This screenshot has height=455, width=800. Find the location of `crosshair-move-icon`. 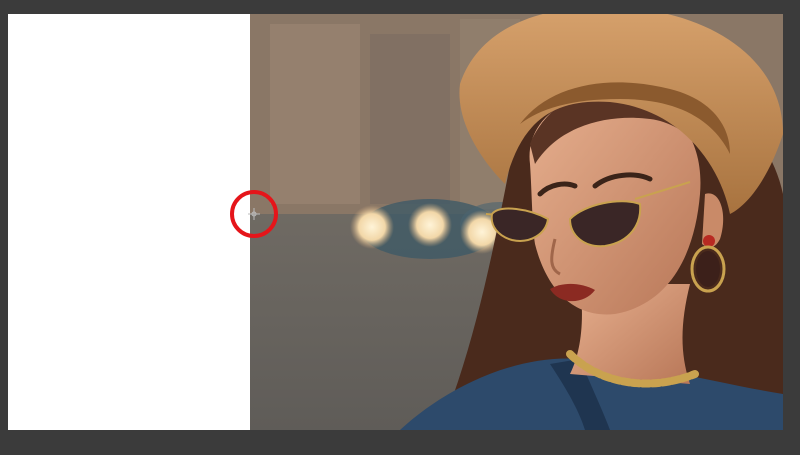

crosshair-move-icon is located at coordinates (254, 214).